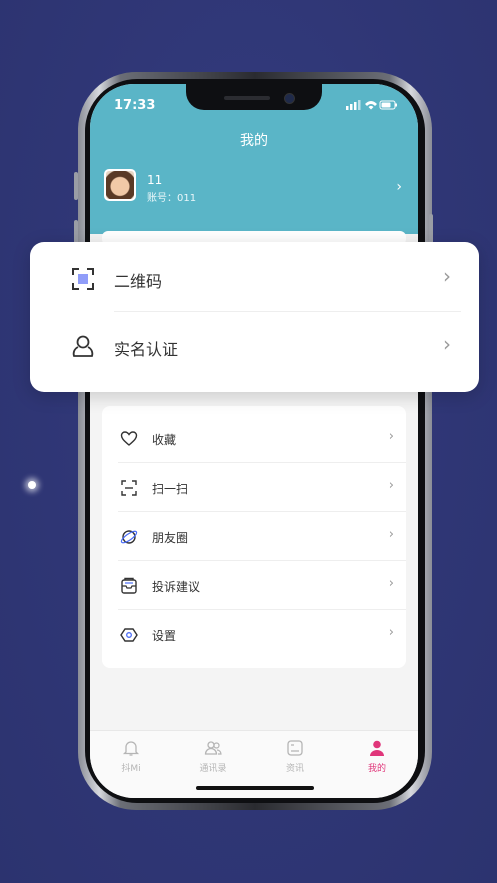 Image resolution: width=497 pixels, height=883 pixels. Describe the element at coordinates (129, 488) in the screenshot. I see `scan-icon` at that location.